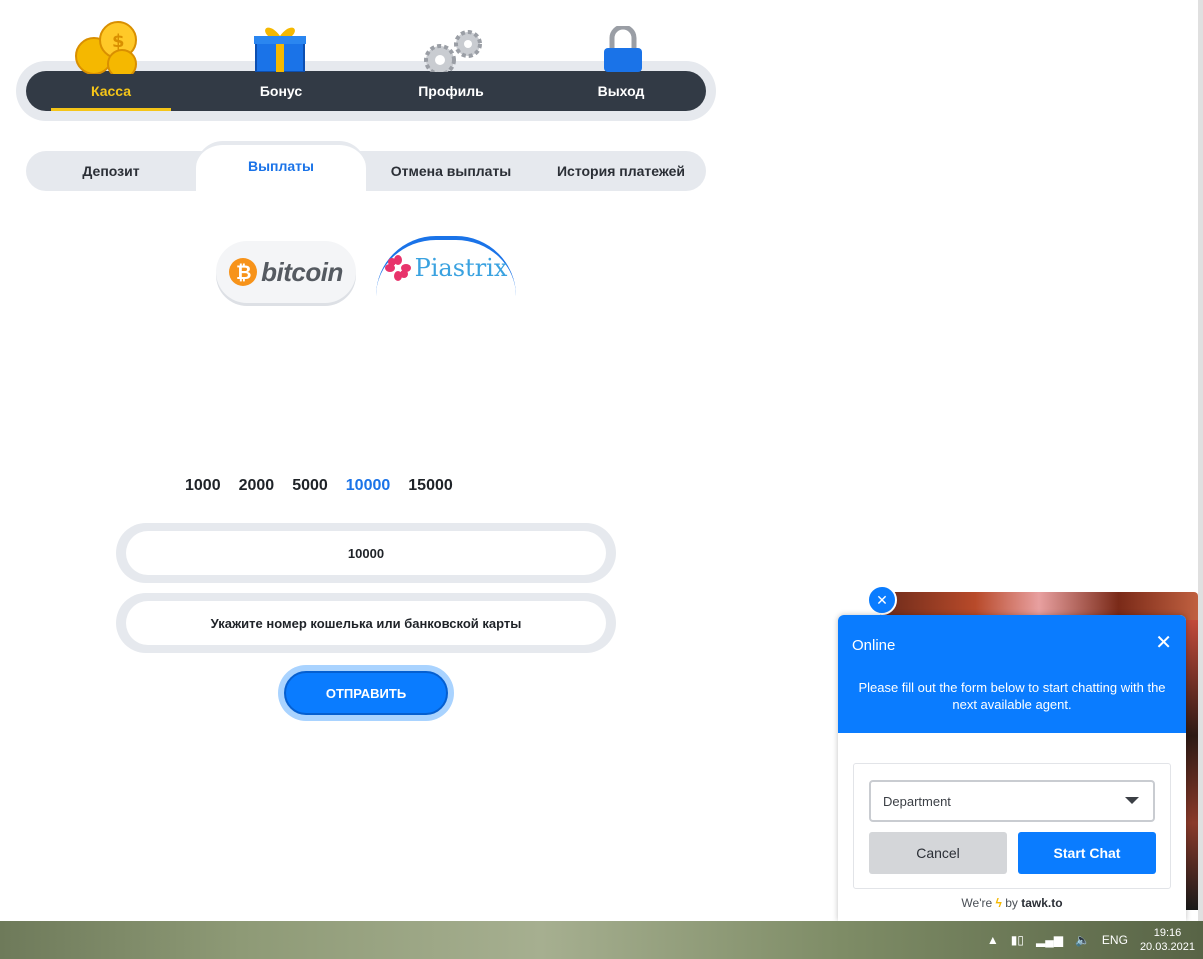  I want to click on volume-icon: 🔈, so click(1082, 940).